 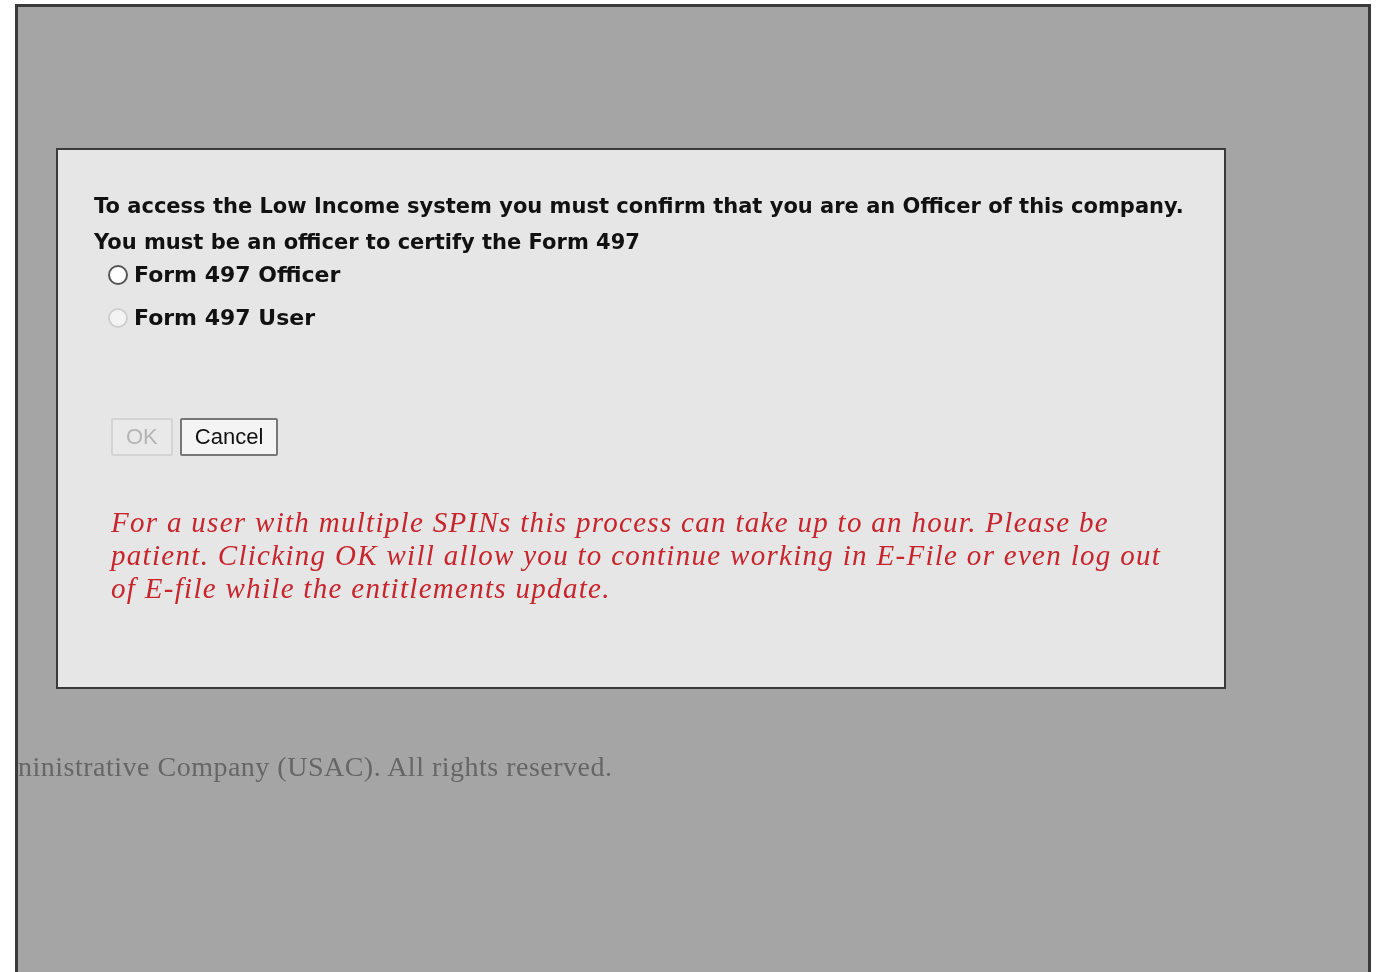 I want to click on warning-note: For a user with multiple SPINs this process can take up to an hour. Please be patient. Clicking OK will allow you to continue working in E-File or even log out of E-file while the entitlements update., so click(x=637, y=555).